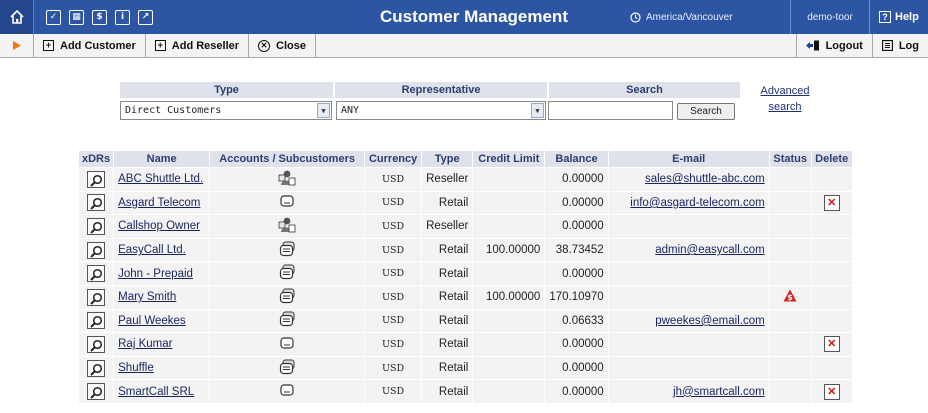 Image resolution: width=928 pixels, height=413 pixels. I want to click on email-link: pweekes@email.com, so click(709, 321).